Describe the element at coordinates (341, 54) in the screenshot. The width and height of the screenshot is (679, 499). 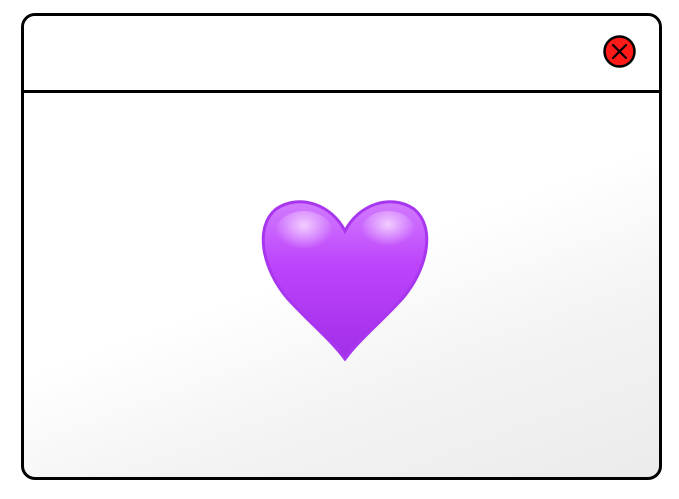
I see `title-bar` at that location.